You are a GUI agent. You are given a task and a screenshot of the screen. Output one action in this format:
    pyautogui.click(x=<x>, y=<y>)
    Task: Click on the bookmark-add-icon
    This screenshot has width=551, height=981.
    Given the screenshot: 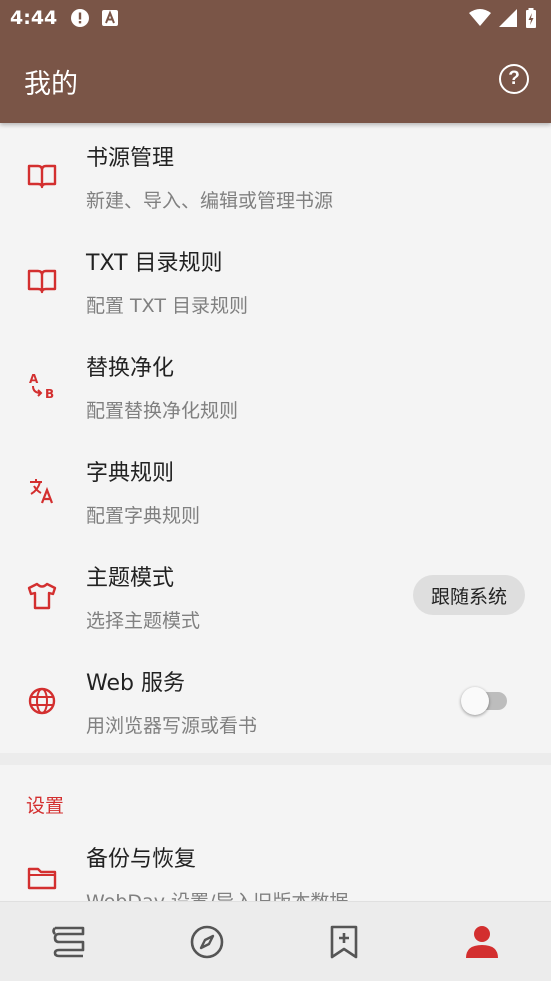 What is the action you would take?
    pyautogui.click(x=344, y=941)
    